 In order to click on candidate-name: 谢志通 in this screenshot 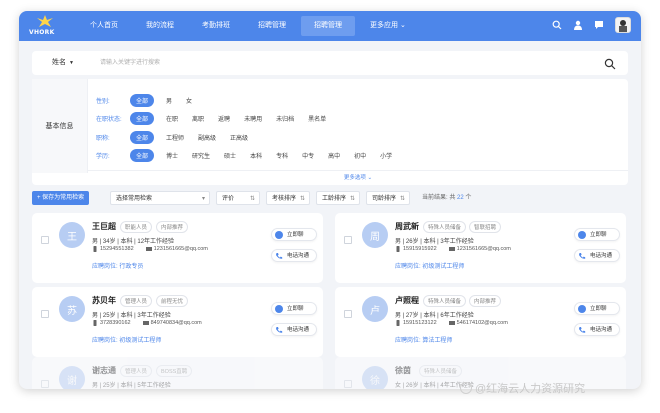, I will do `click(104, 370)`.